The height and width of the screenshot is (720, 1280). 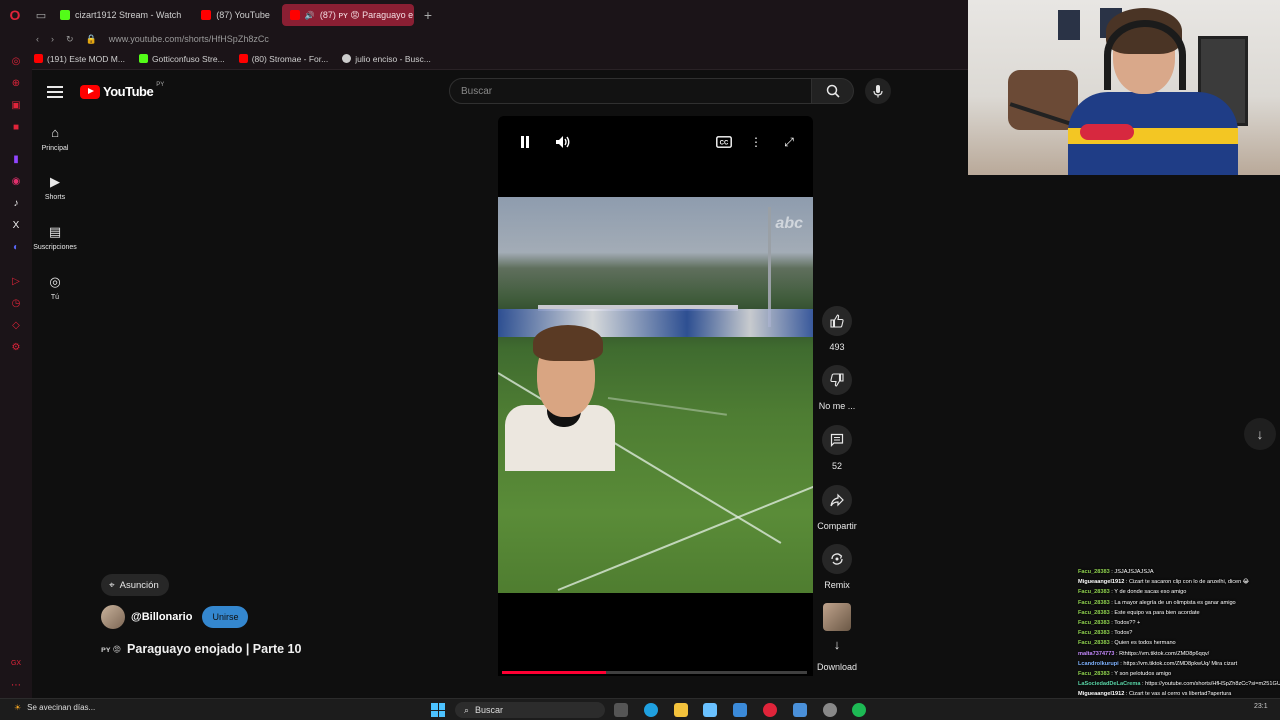 What do you see at coordinates (16, 348) in the screenshot?
I see `settings-icon: ⚙` at bounding box center [16, 348].